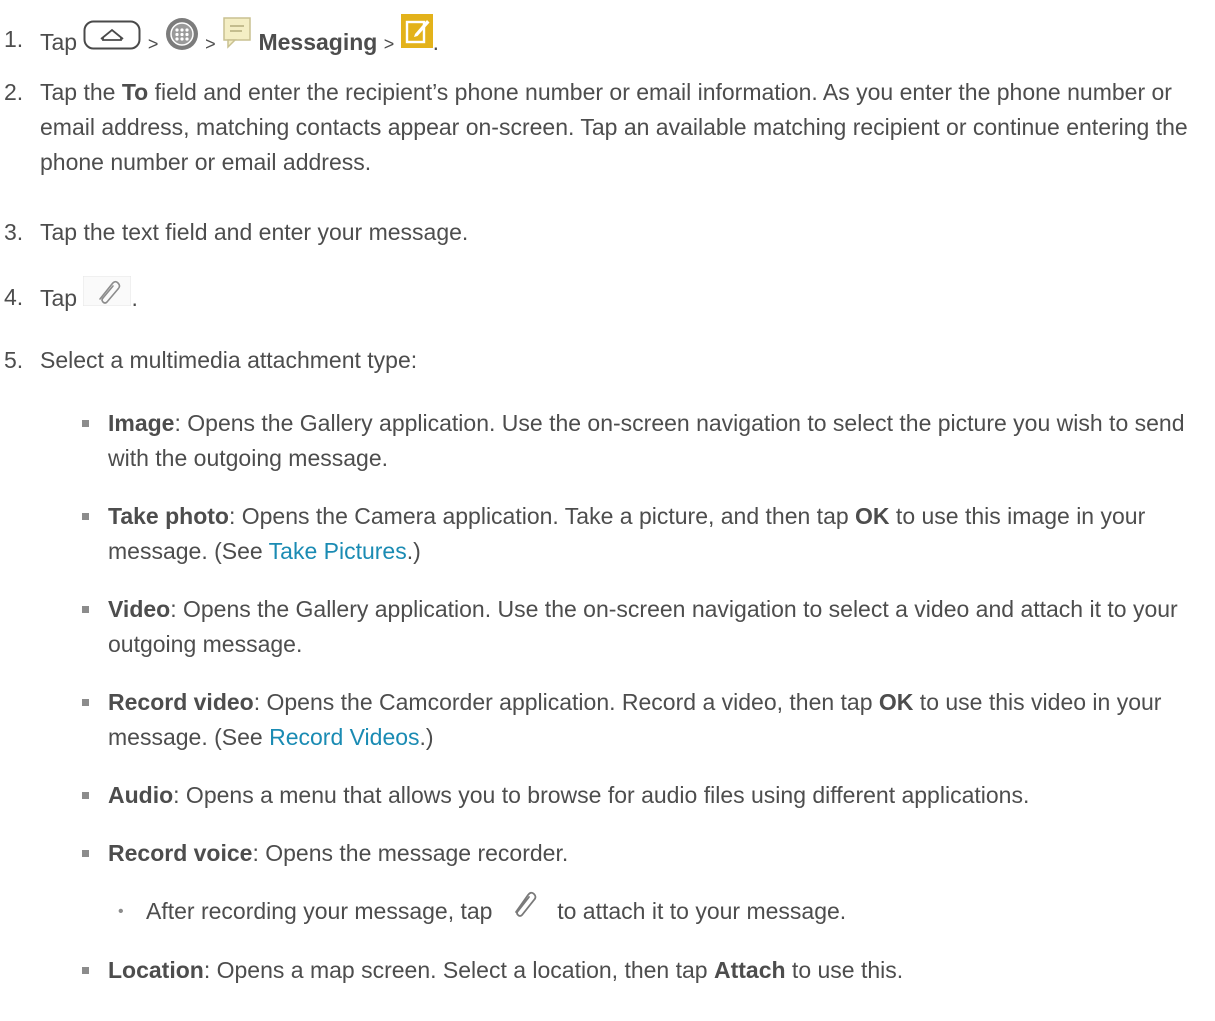 The image size is (1215, 1021). I want to click on option-label: Video, so click(139, 609).